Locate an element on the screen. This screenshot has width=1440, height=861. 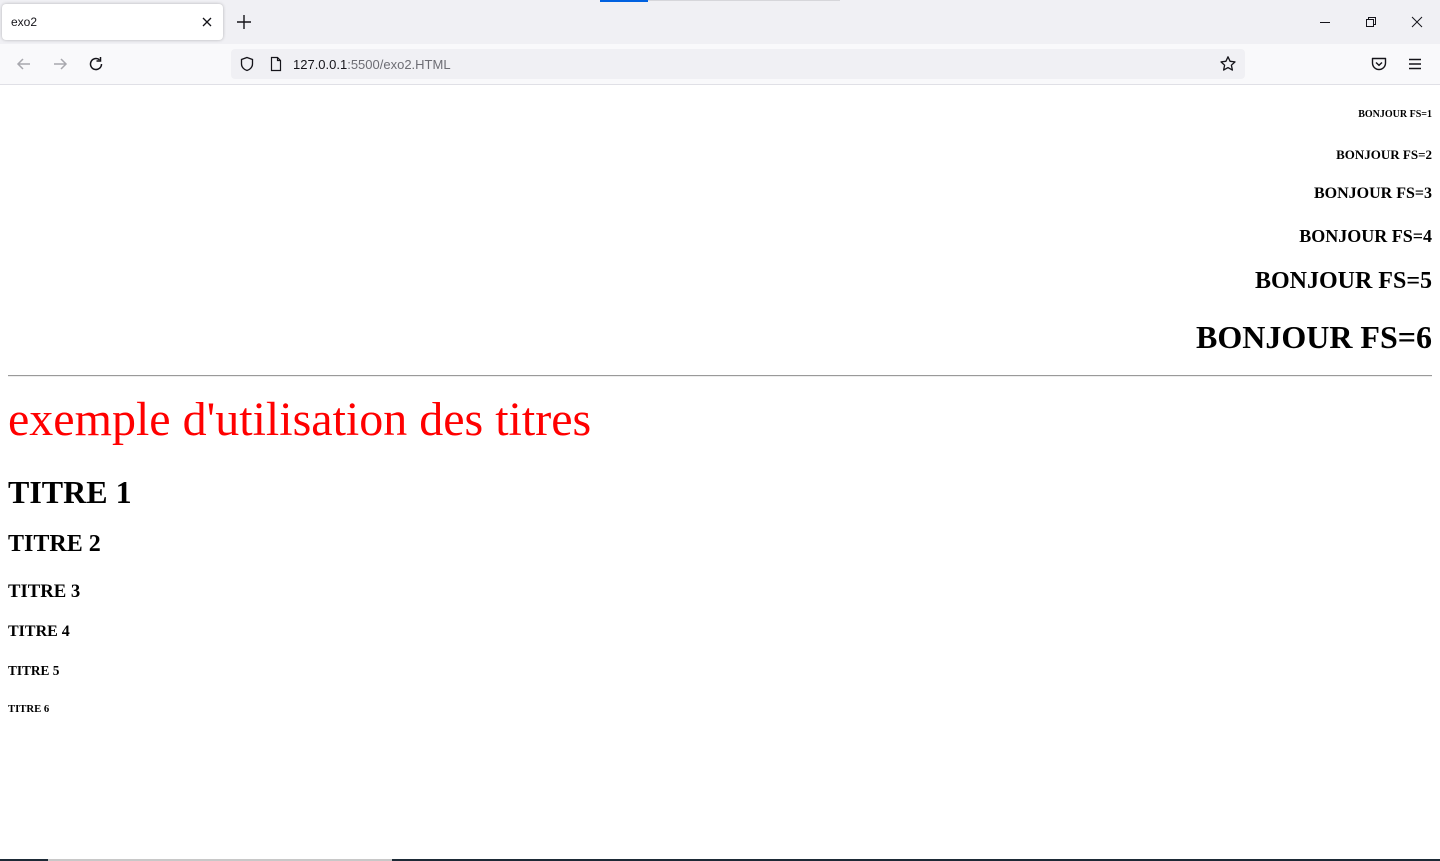
new-tab-plus-icon is located at coordinates (244, 22).